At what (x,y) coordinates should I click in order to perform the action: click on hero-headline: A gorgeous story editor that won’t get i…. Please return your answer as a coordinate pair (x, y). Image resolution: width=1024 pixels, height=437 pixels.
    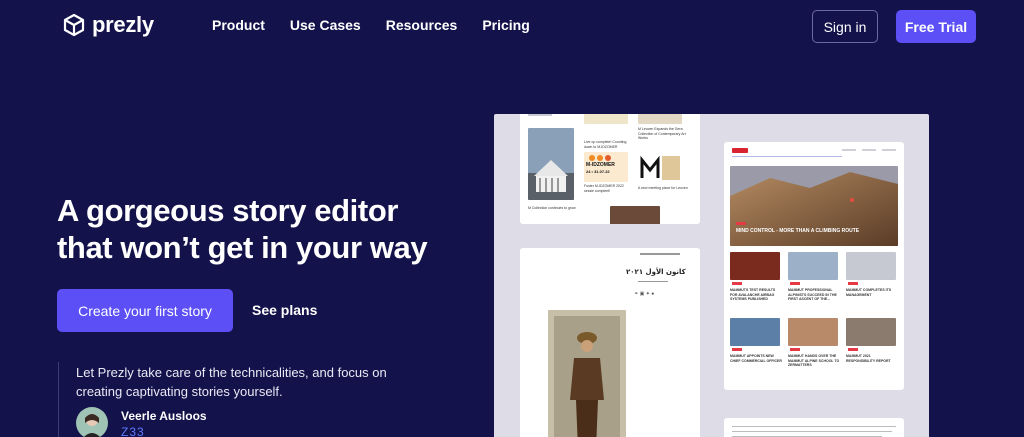
    Looking at the image, I should click on (242, 229).